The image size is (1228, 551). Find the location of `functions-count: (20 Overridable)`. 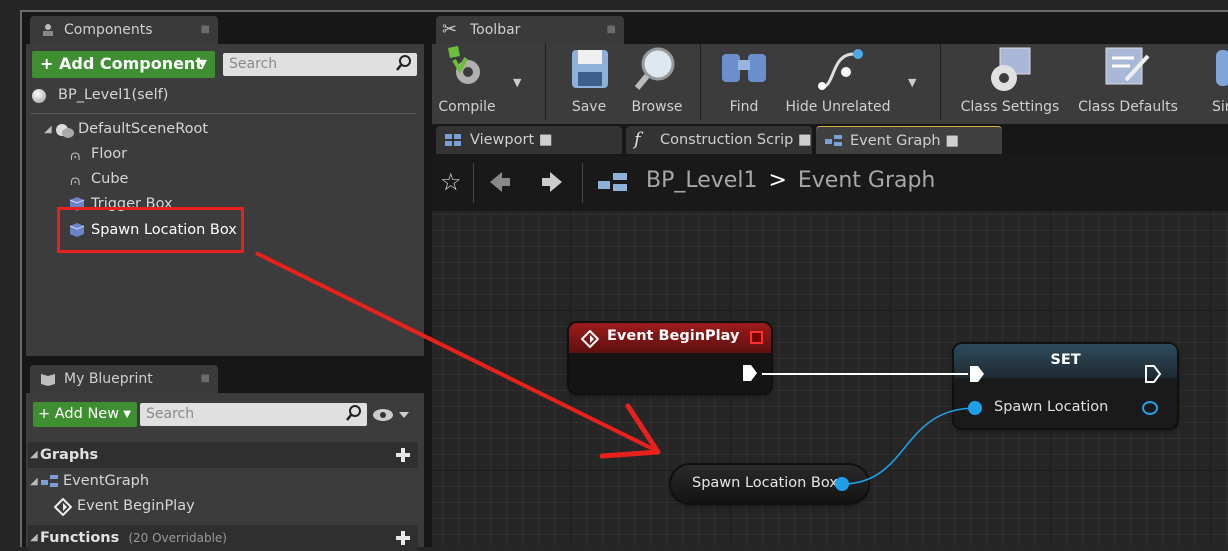

functions-count: (20 Overridable) is located at coordinates (177, 538).